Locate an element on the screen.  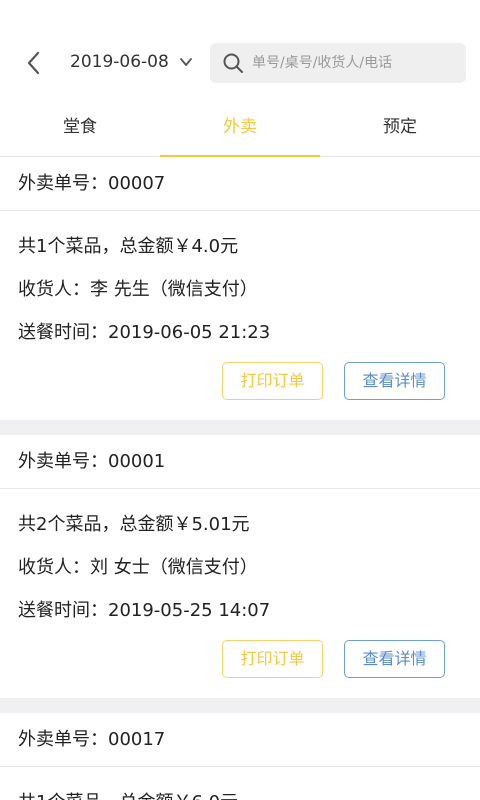
order-number: 外卖单号：00007 is located at coordinates (240, 184).